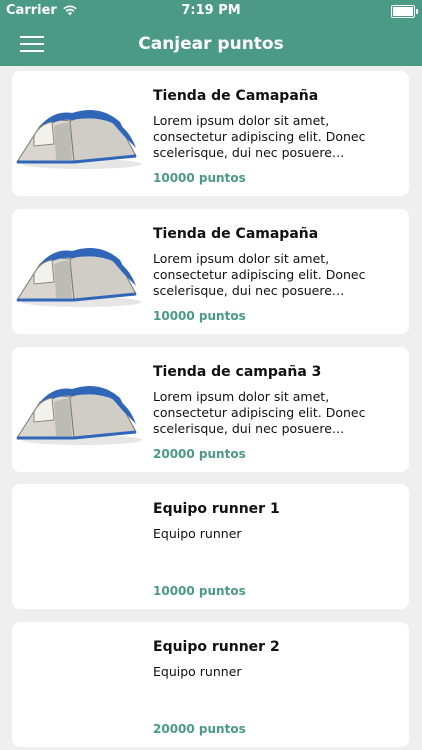  What do you see at coordinates (404, 11) in the screenshot?
I see `battery-icon` at bounding box center [404, 11].